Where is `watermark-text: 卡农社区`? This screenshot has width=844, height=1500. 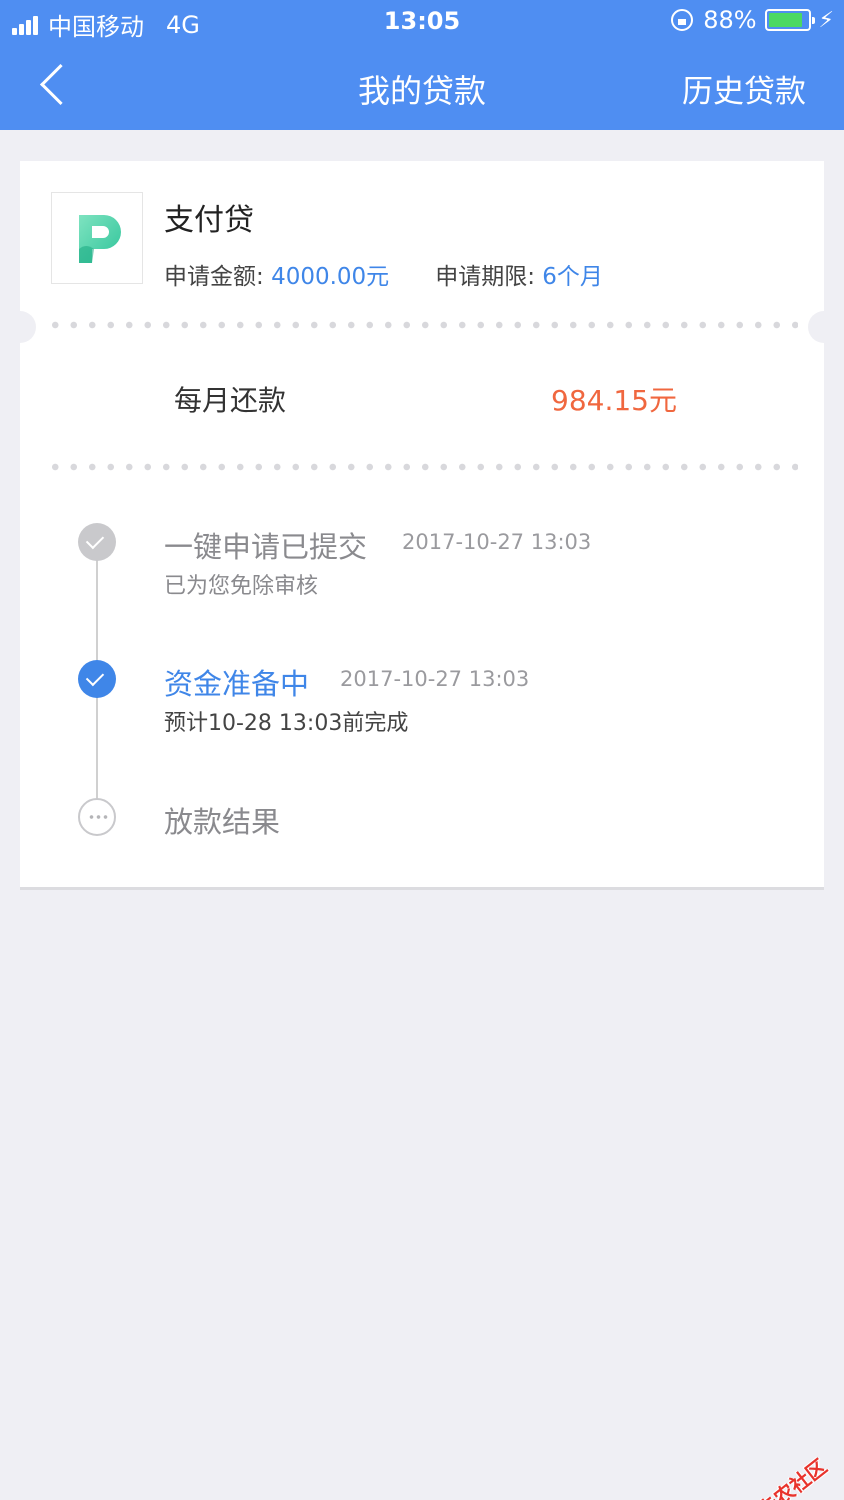
watermark-text: 卡农社区 is located at coordinates (792, 1477).